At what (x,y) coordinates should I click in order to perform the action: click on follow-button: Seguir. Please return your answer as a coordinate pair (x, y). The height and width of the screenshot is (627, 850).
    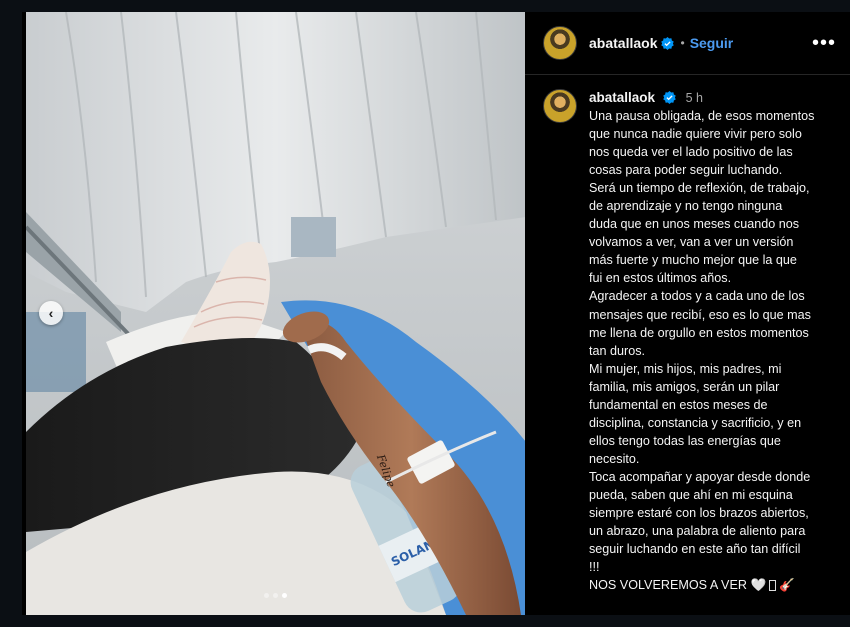
    Looking at the image, I should click on (712, 43).